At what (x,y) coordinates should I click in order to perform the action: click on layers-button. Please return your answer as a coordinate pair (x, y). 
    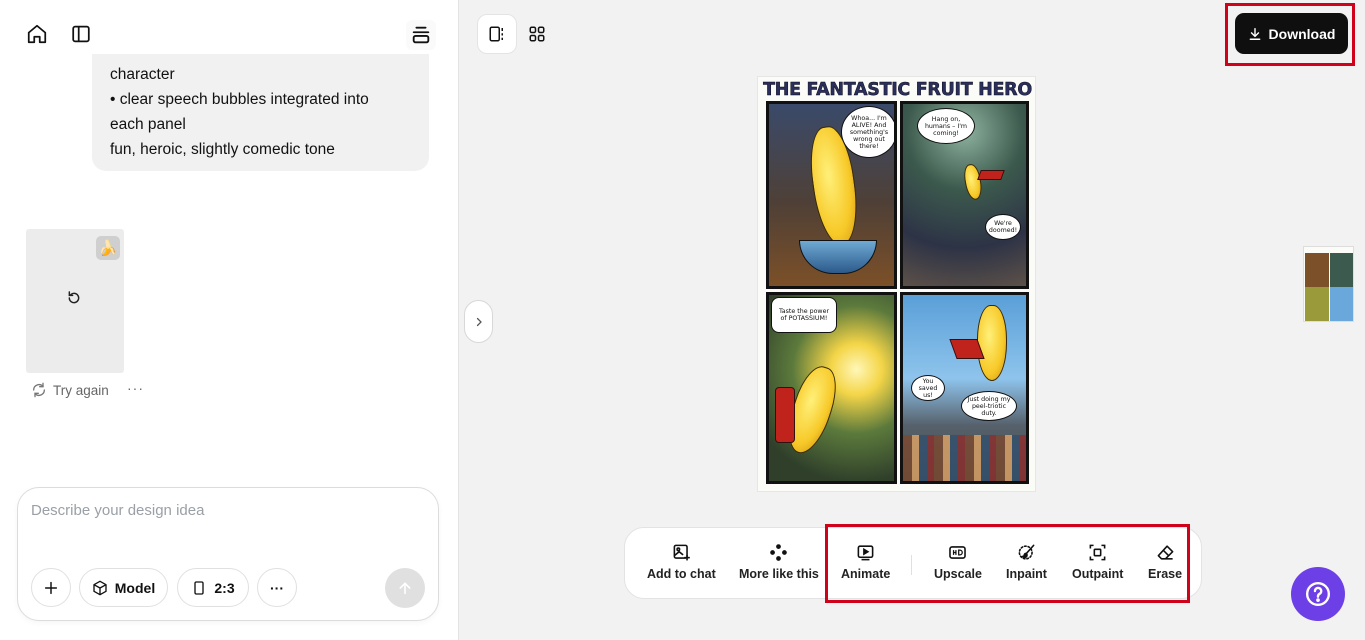
    Looking at the image, I should click on (421, 35).